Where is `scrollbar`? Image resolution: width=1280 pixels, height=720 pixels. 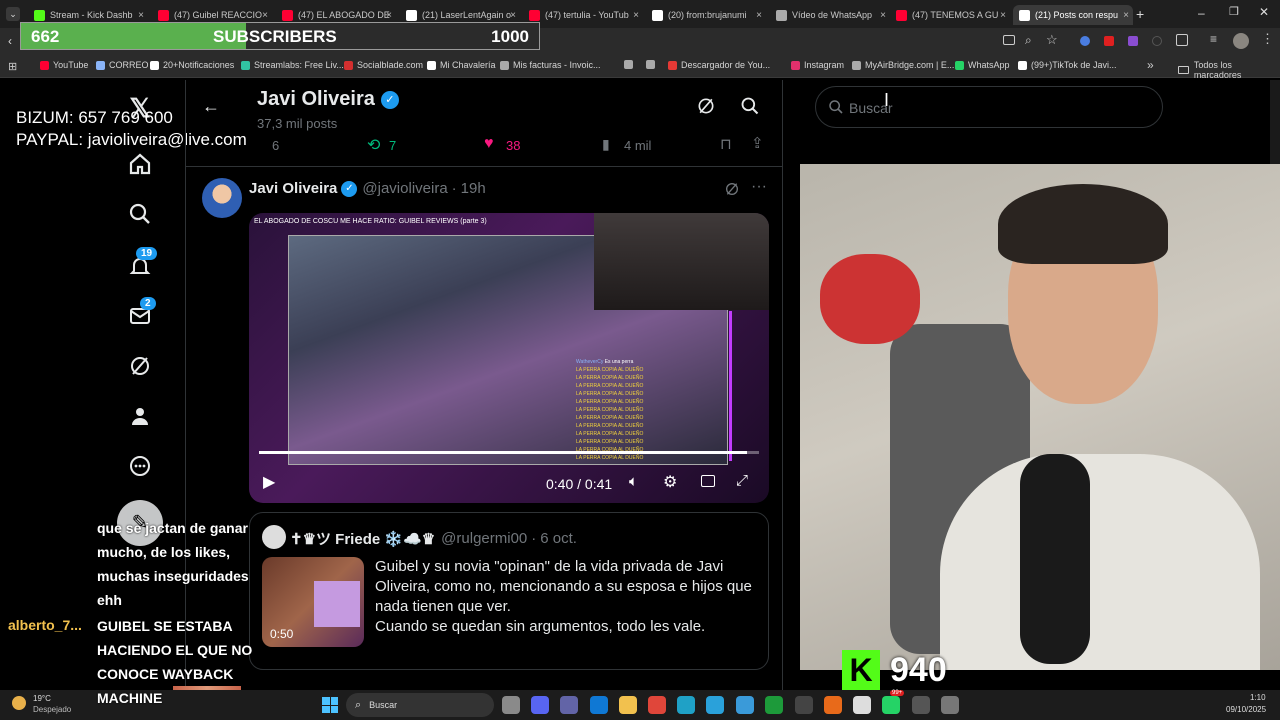
scrollbar is located at coordinates (1275, 122).